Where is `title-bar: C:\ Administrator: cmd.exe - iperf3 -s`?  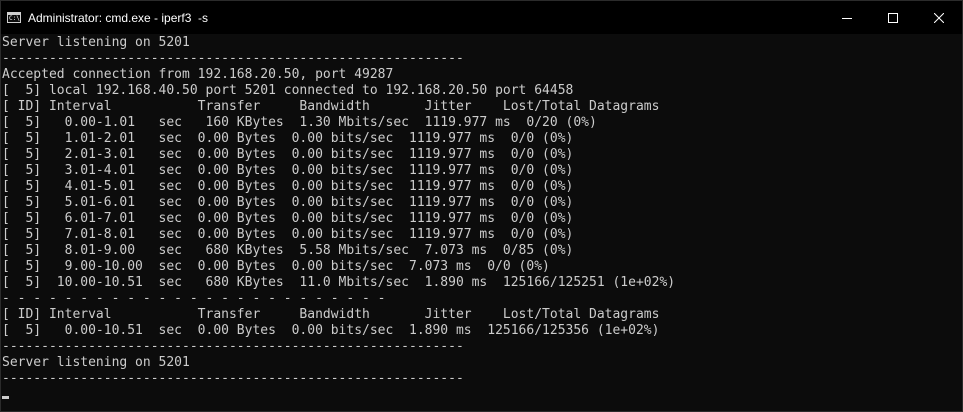
title-bar: C:\ Administrator: cmd.exe - iperf3 -s is located at coordinates (481, 17).